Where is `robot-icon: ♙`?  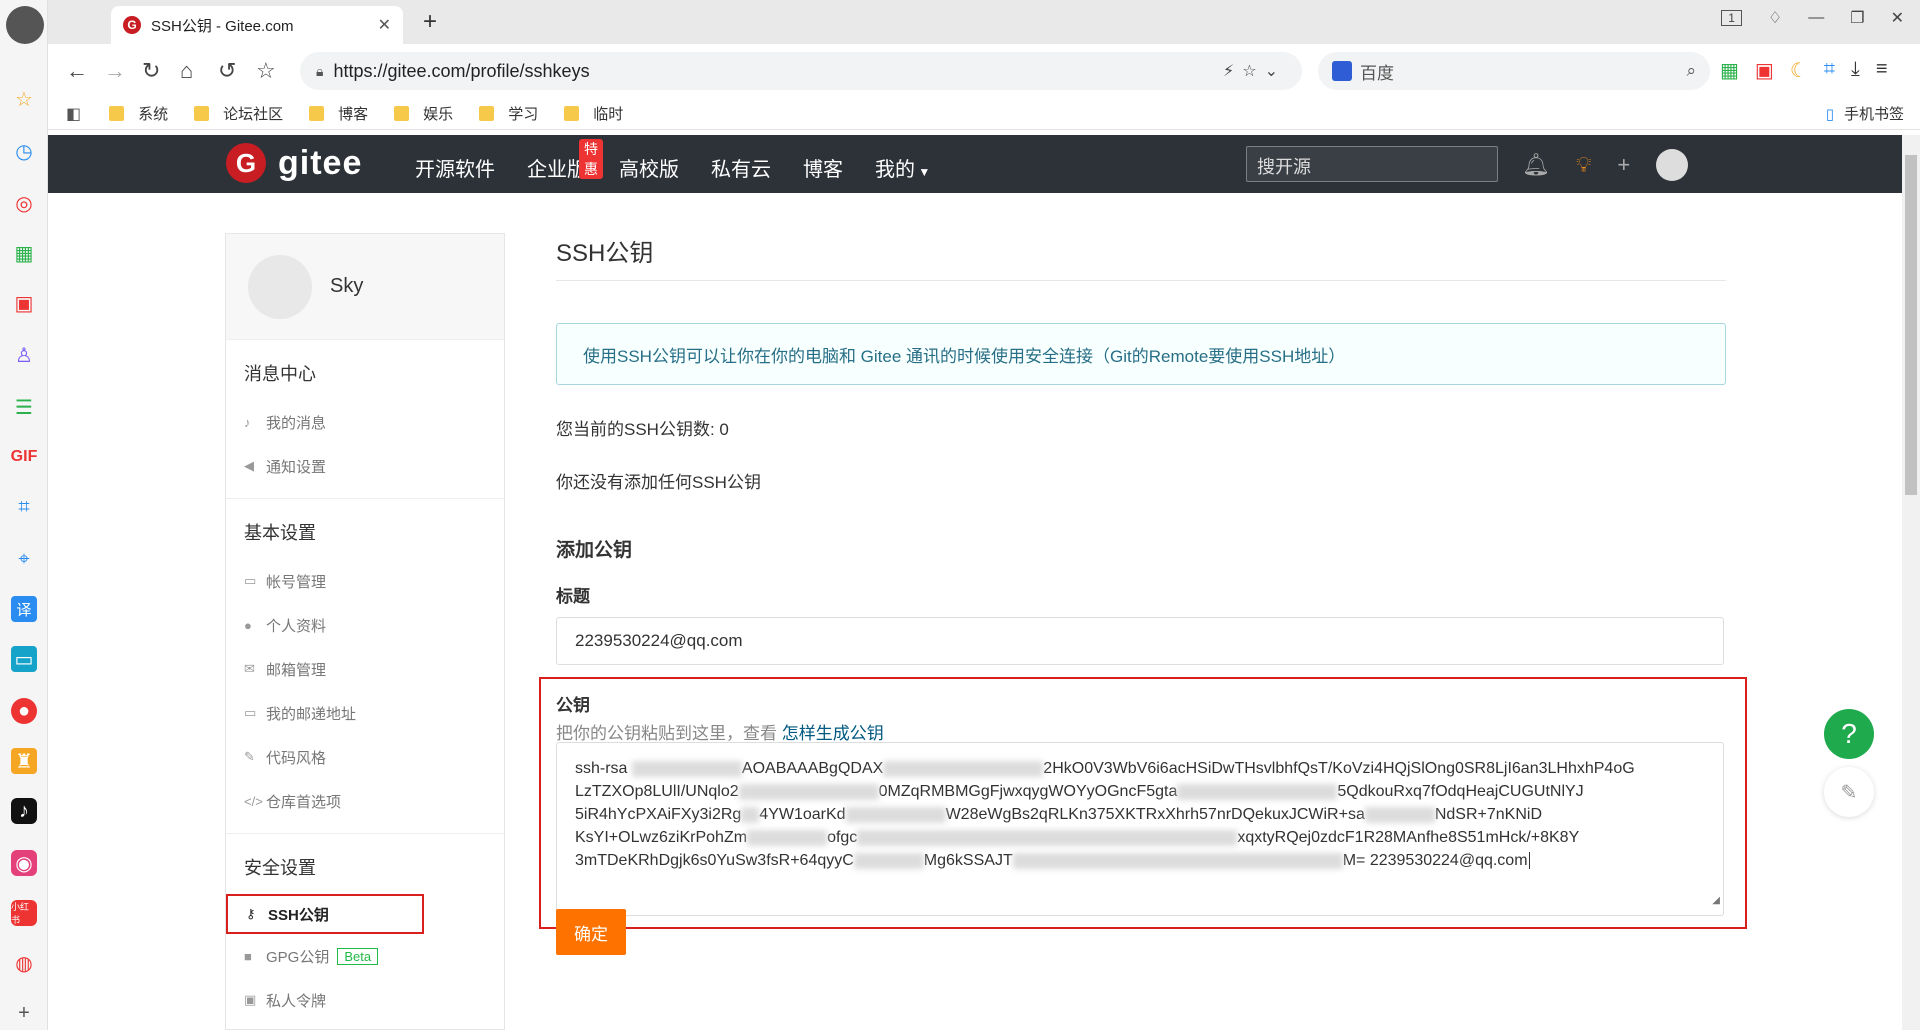 robot-icon: ♙ is located at coordinates (24, 355).